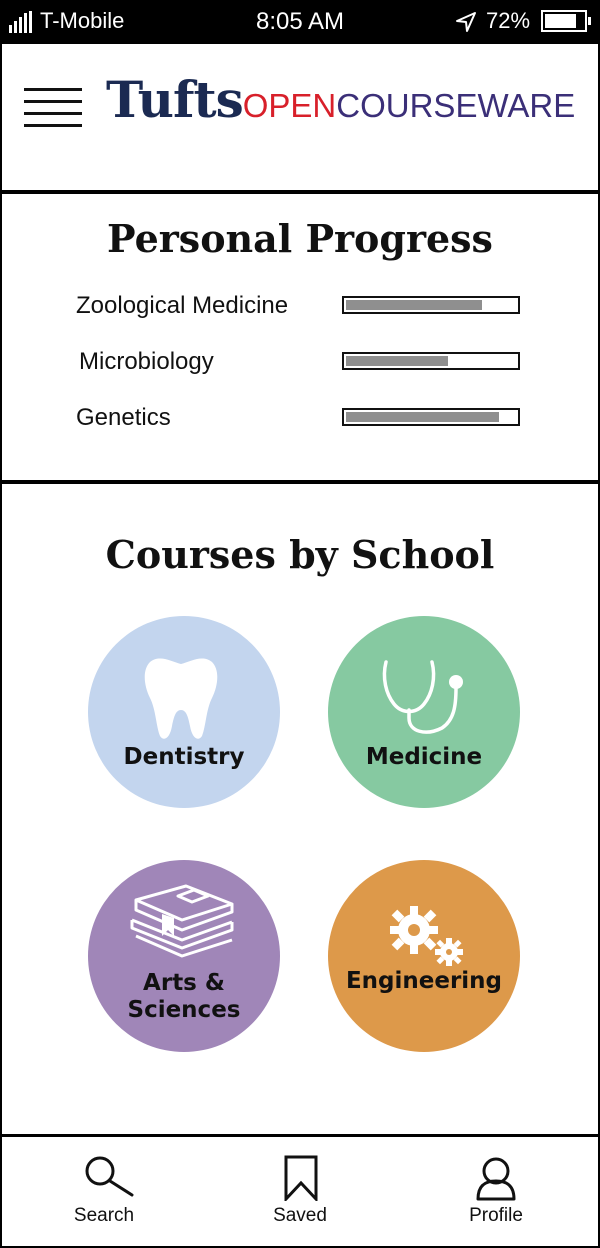  Describe the element at coordinates (456, 105) in the screenshot. I see `brand-courseware: COURSEWARE` at that location.